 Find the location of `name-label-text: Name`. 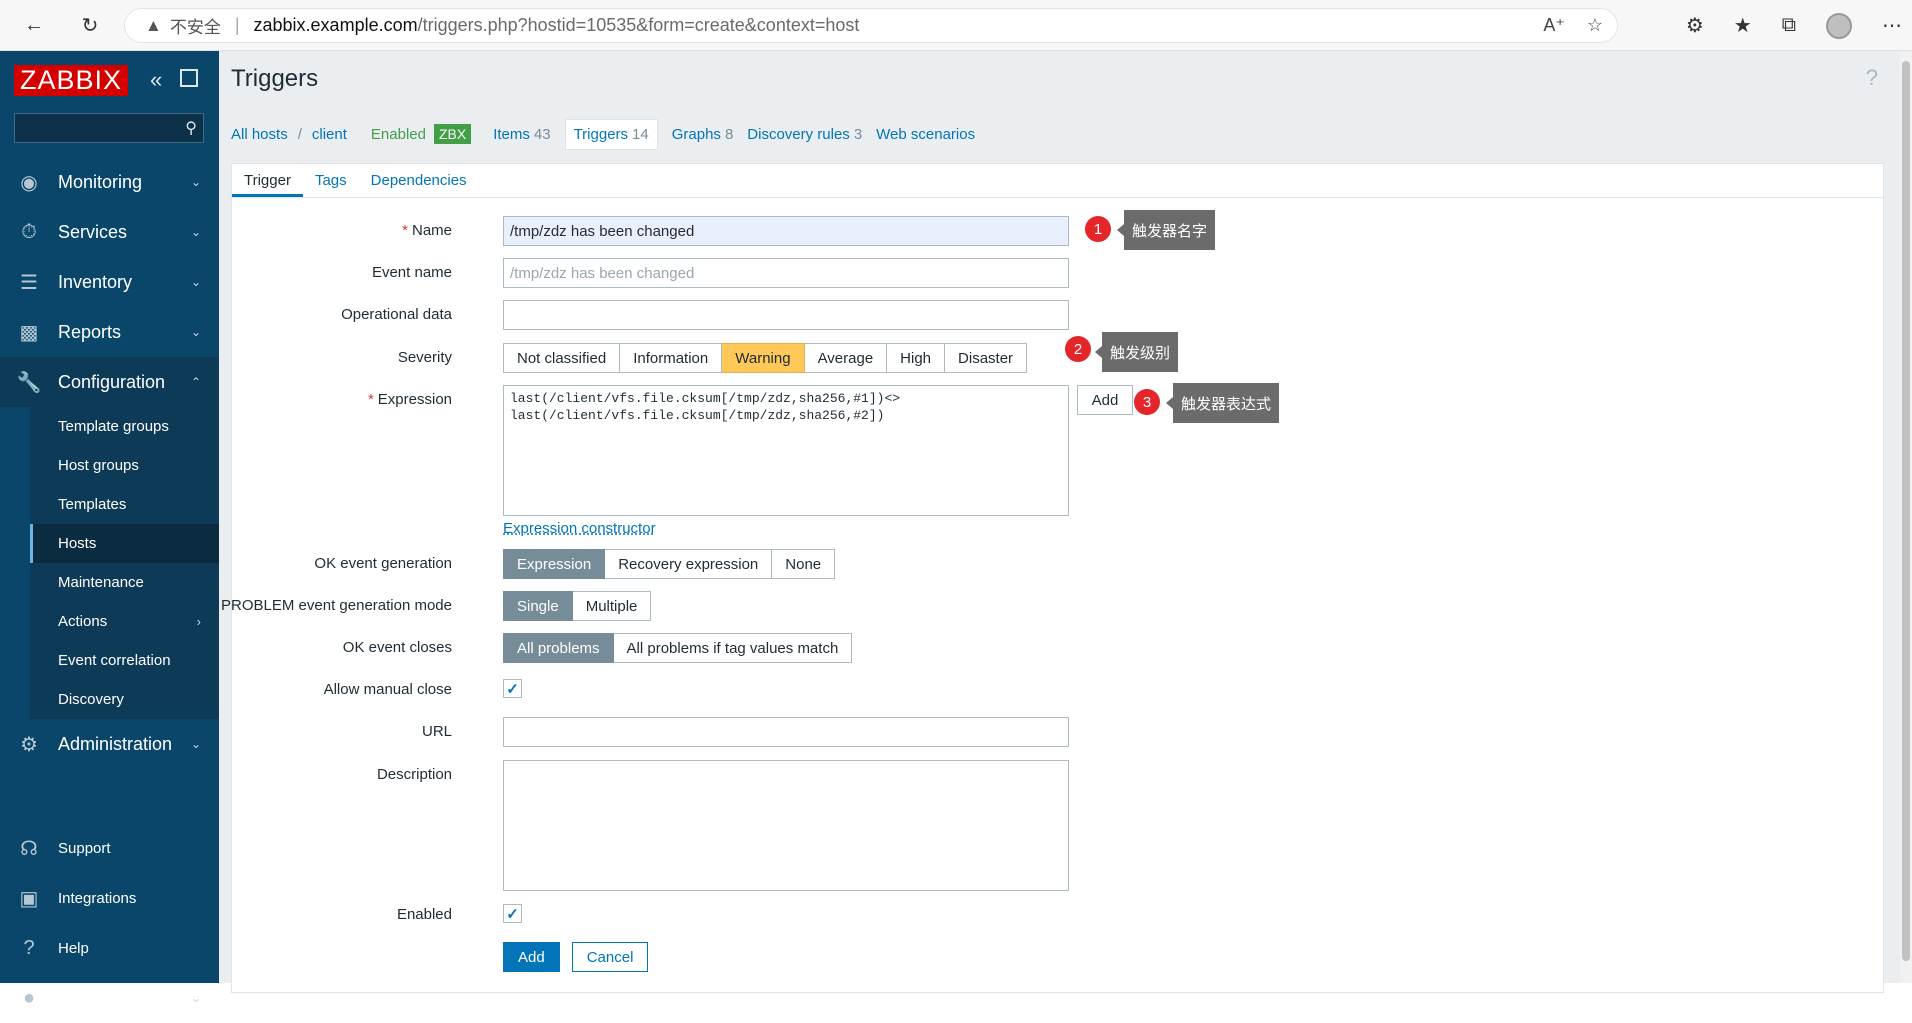

name-label-text: Name is located at coordinates (431, 230).